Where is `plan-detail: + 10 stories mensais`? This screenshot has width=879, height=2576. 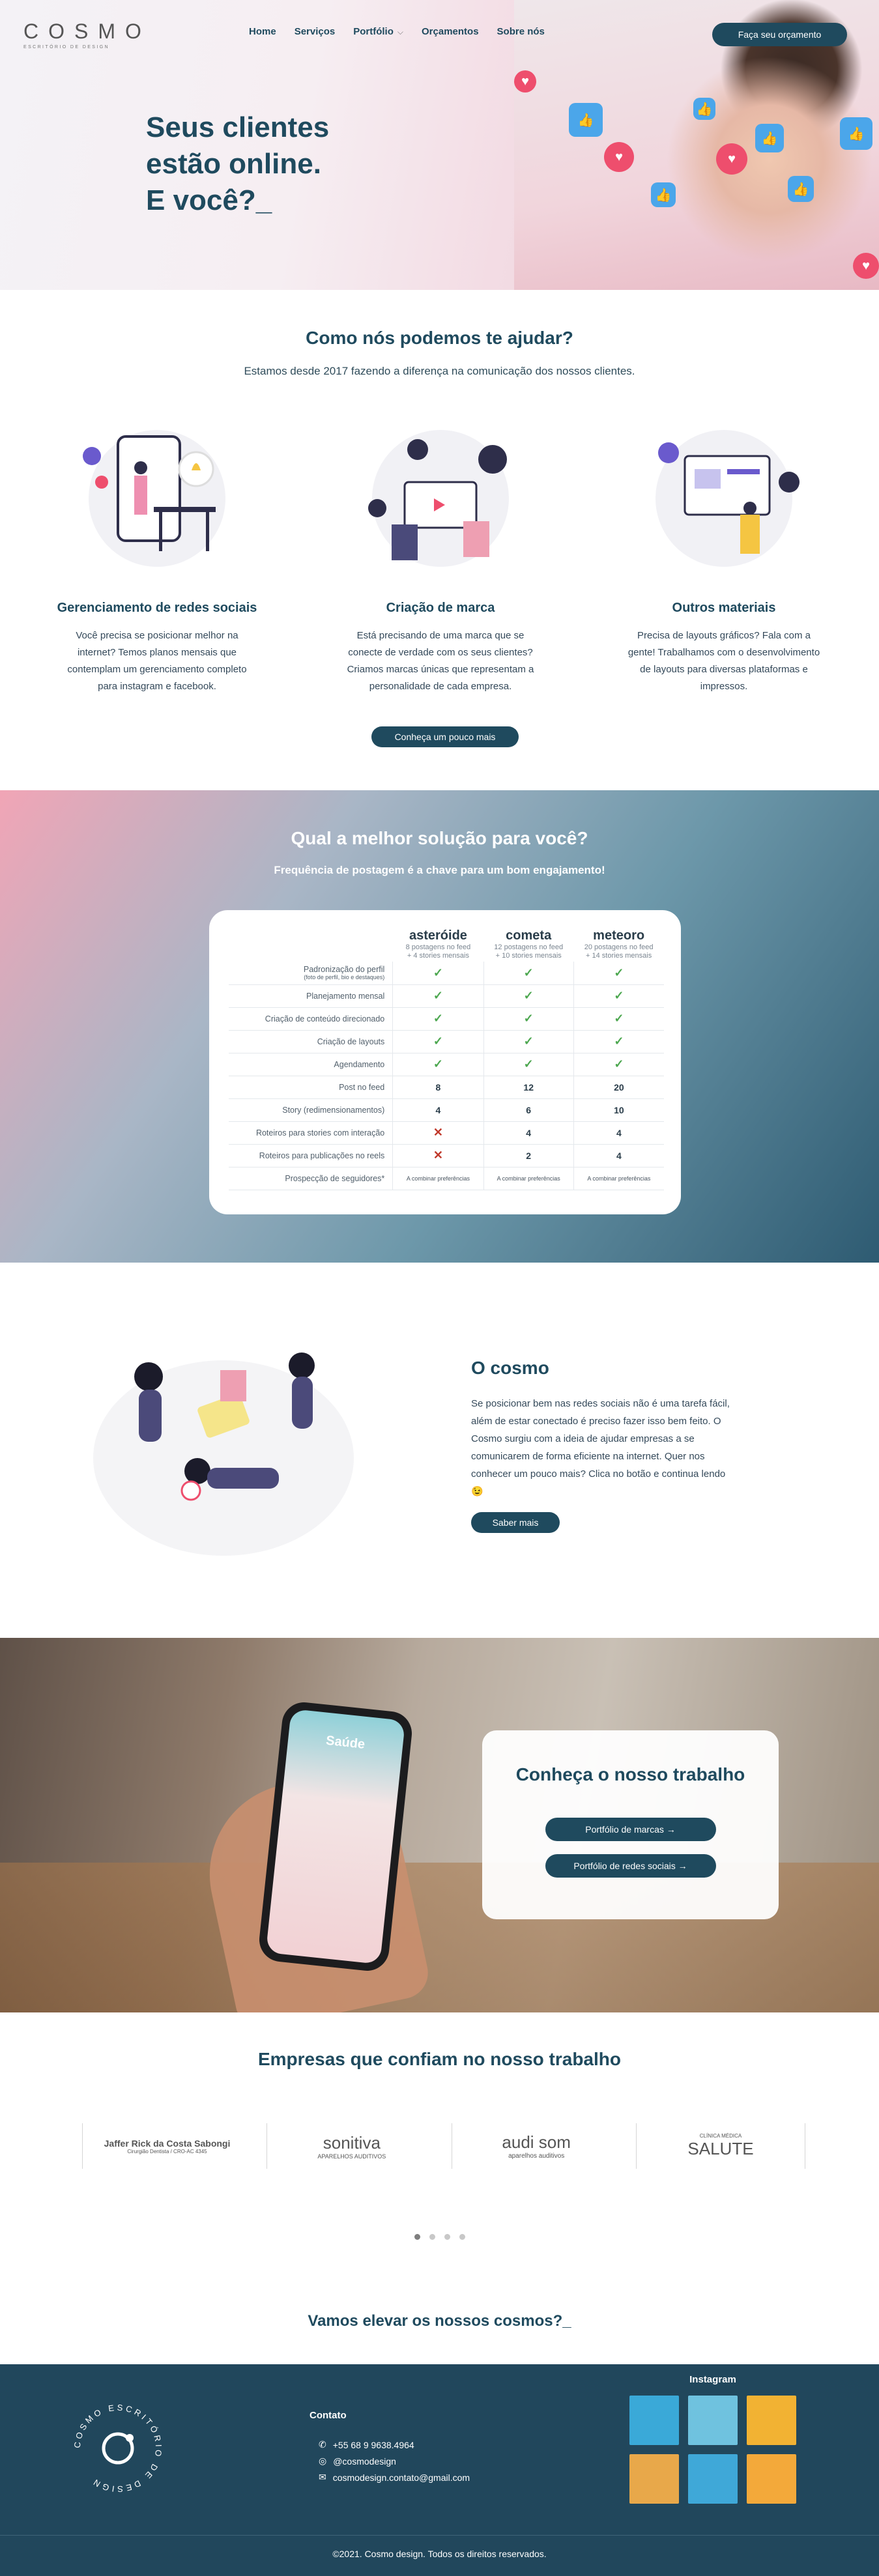 plan-detail: + 10 stories mensais is located at coordinates (528, 956).